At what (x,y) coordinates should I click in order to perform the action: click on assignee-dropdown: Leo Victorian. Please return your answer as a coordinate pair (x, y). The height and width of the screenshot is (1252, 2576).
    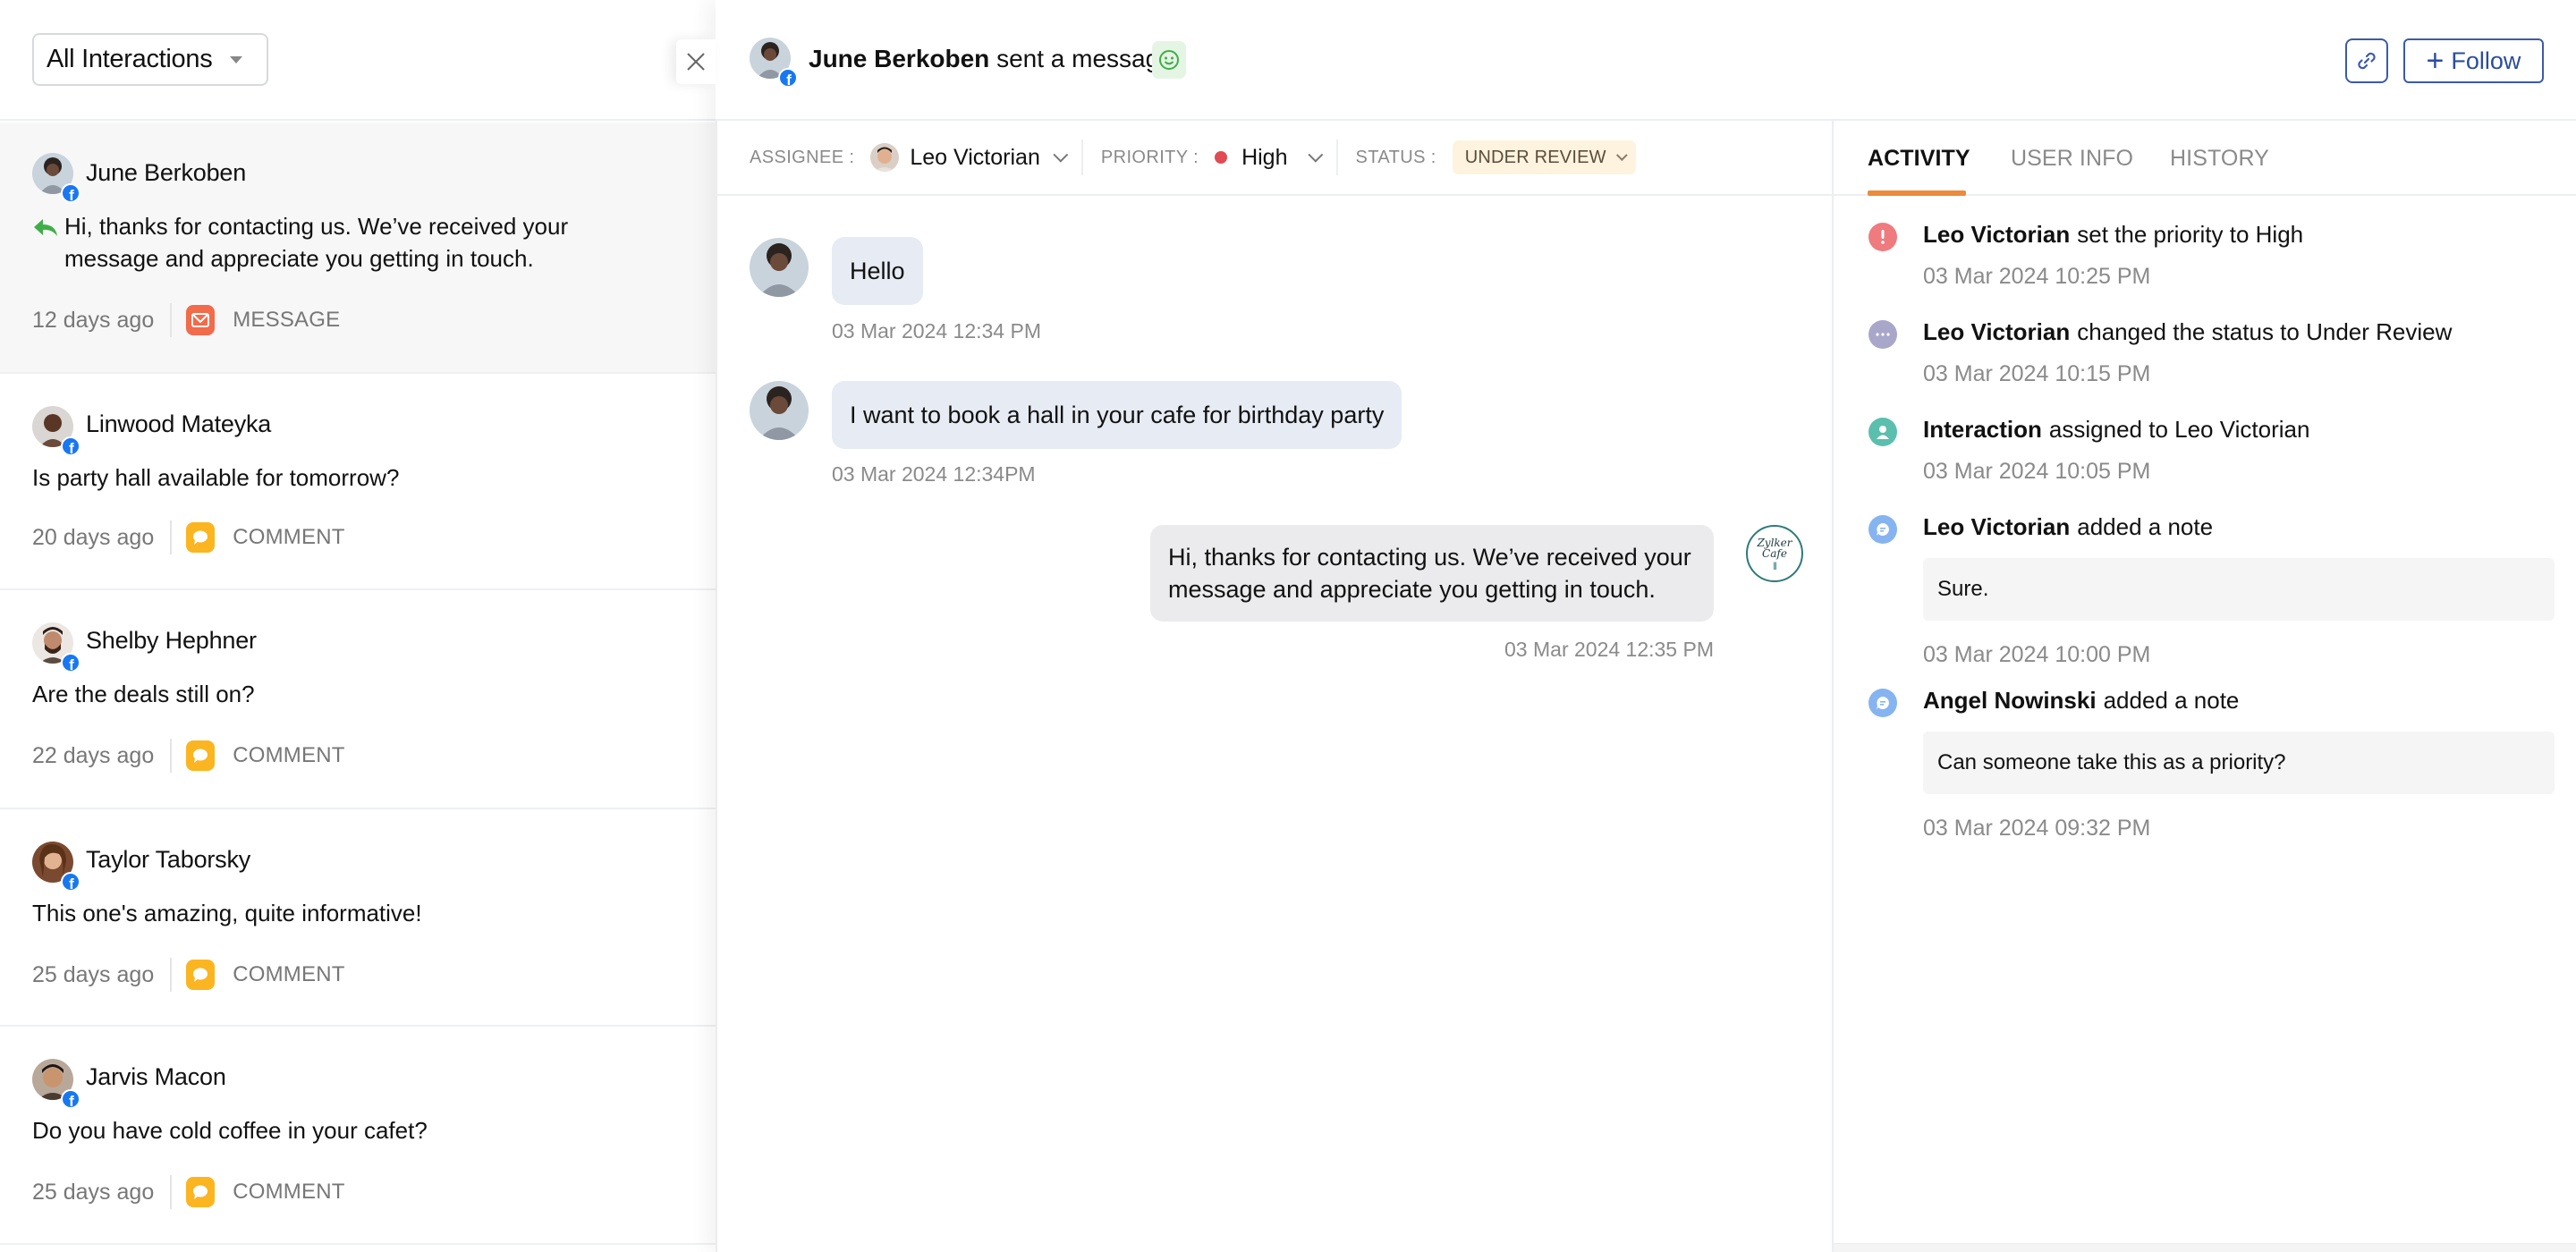
    Looking at the image, I should click on (961, 157).